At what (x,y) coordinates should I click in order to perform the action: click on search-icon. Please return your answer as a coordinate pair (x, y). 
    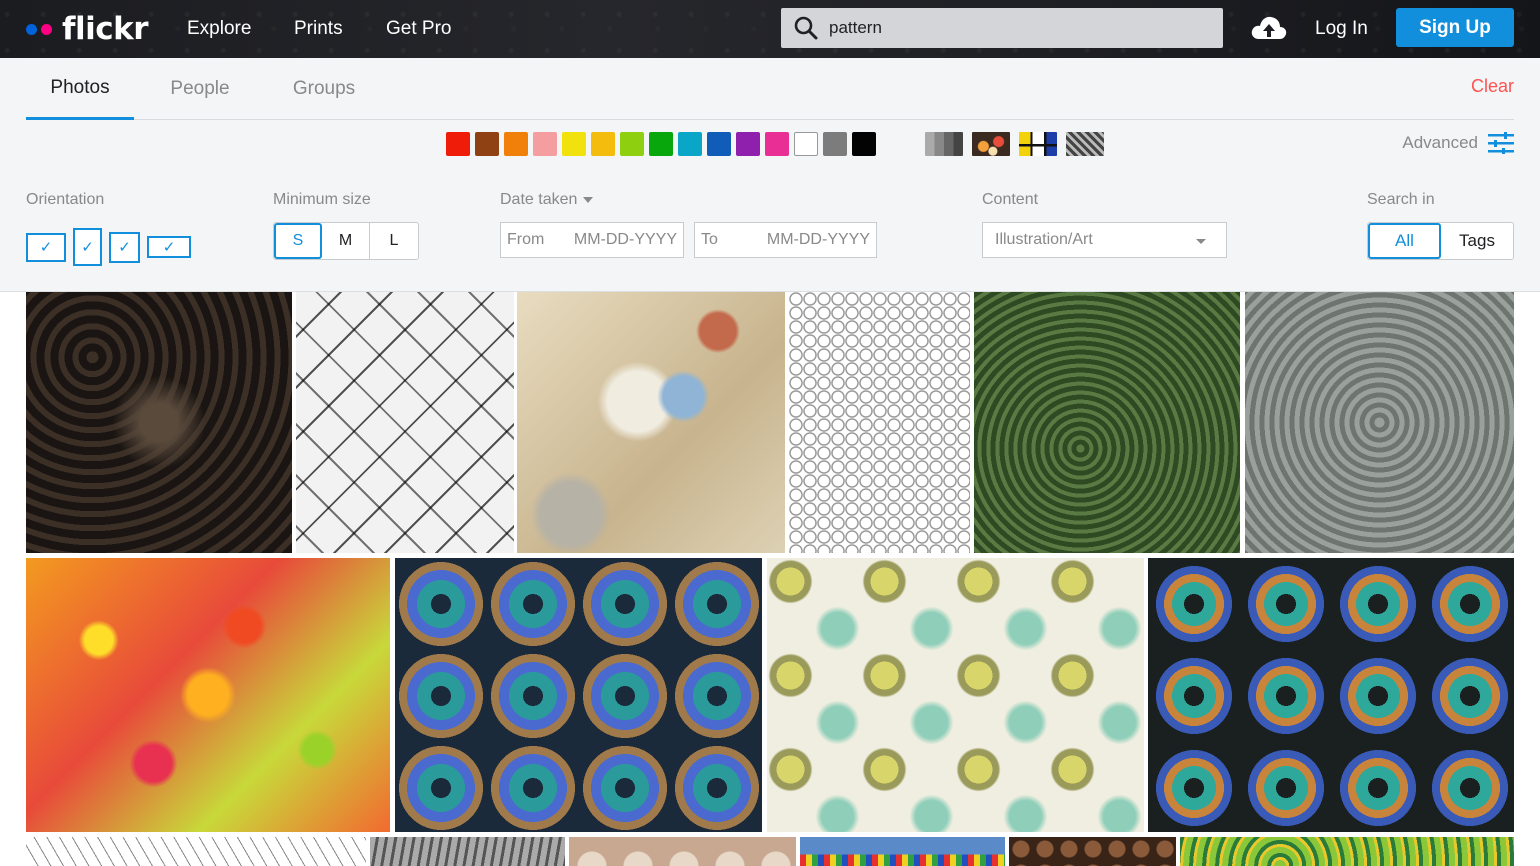
    Looking at the image, I should click on (806, 28).